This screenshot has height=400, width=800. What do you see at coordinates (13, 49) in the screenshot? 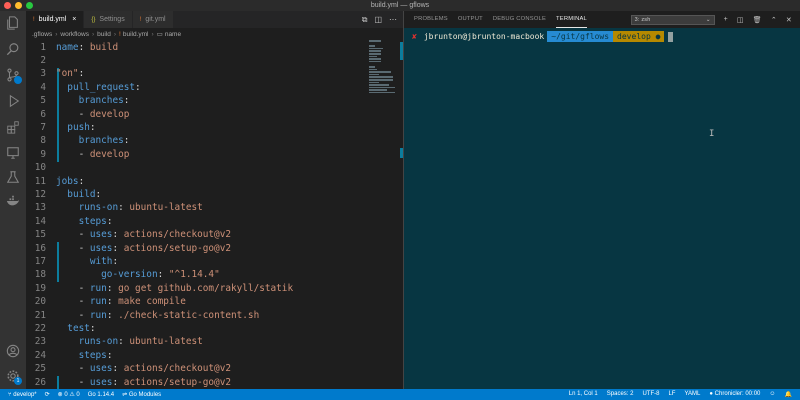
I see `search-icon` at bounding box center [13, 49].